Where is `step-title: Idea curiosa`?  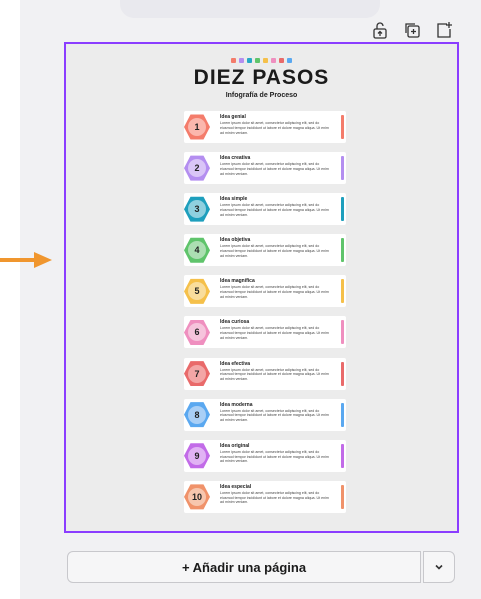 step-title: Idea curiosa is located at coordinates (235, 322).